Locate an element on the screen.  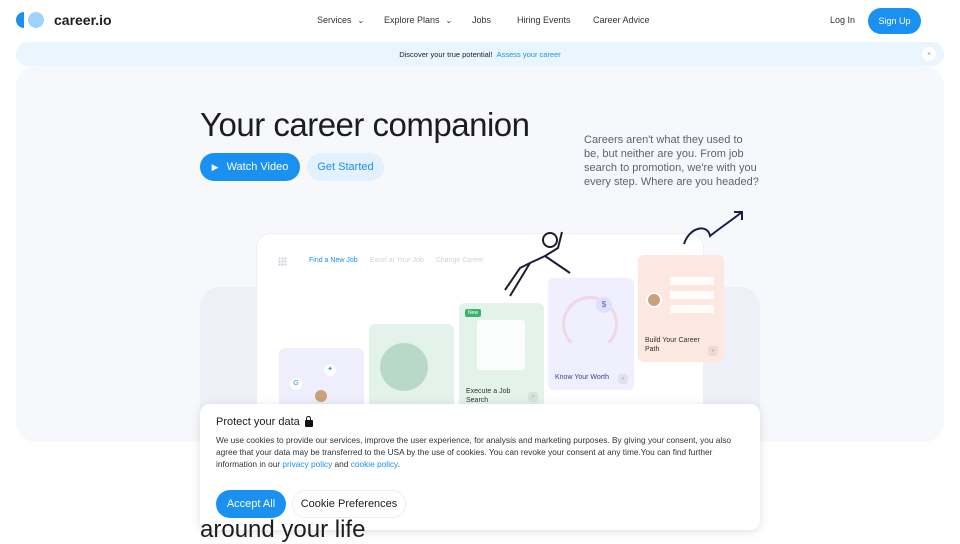
nav-label: Explore Plans is located at coordinates (412, 20).